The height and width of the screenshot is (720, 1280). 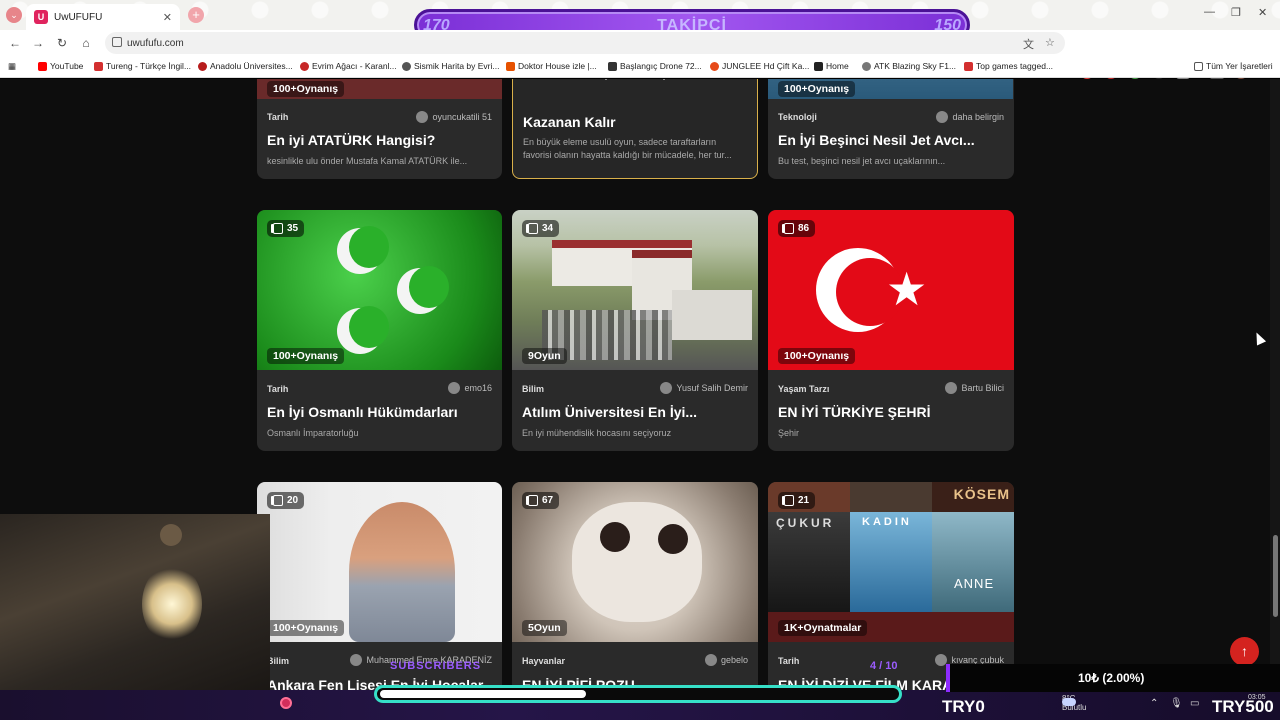 I want to click on tray-chevron-icon: ⌃, so click(x=1154, y=703).